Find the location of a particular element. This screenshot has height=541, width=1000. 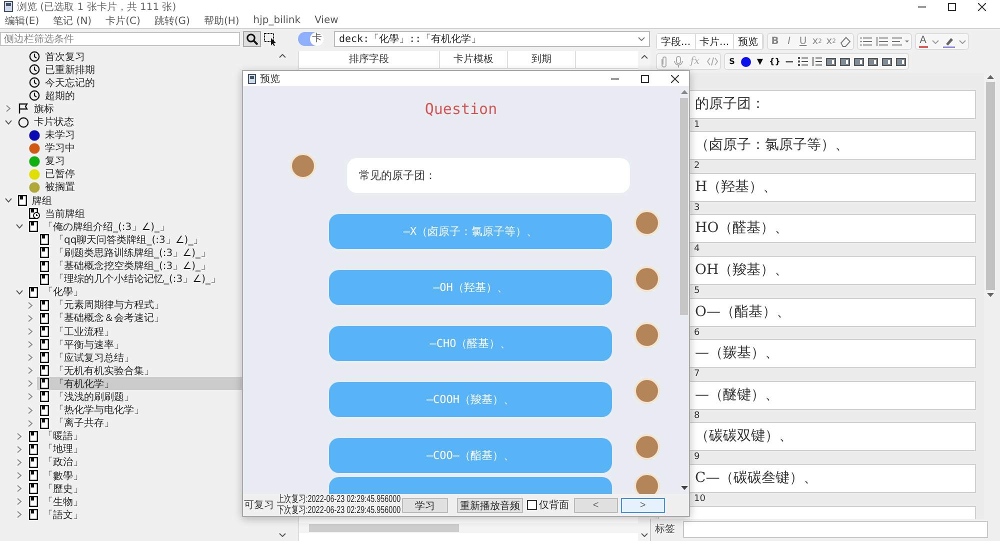

menu-item: View is located at coordinates (326, 20).